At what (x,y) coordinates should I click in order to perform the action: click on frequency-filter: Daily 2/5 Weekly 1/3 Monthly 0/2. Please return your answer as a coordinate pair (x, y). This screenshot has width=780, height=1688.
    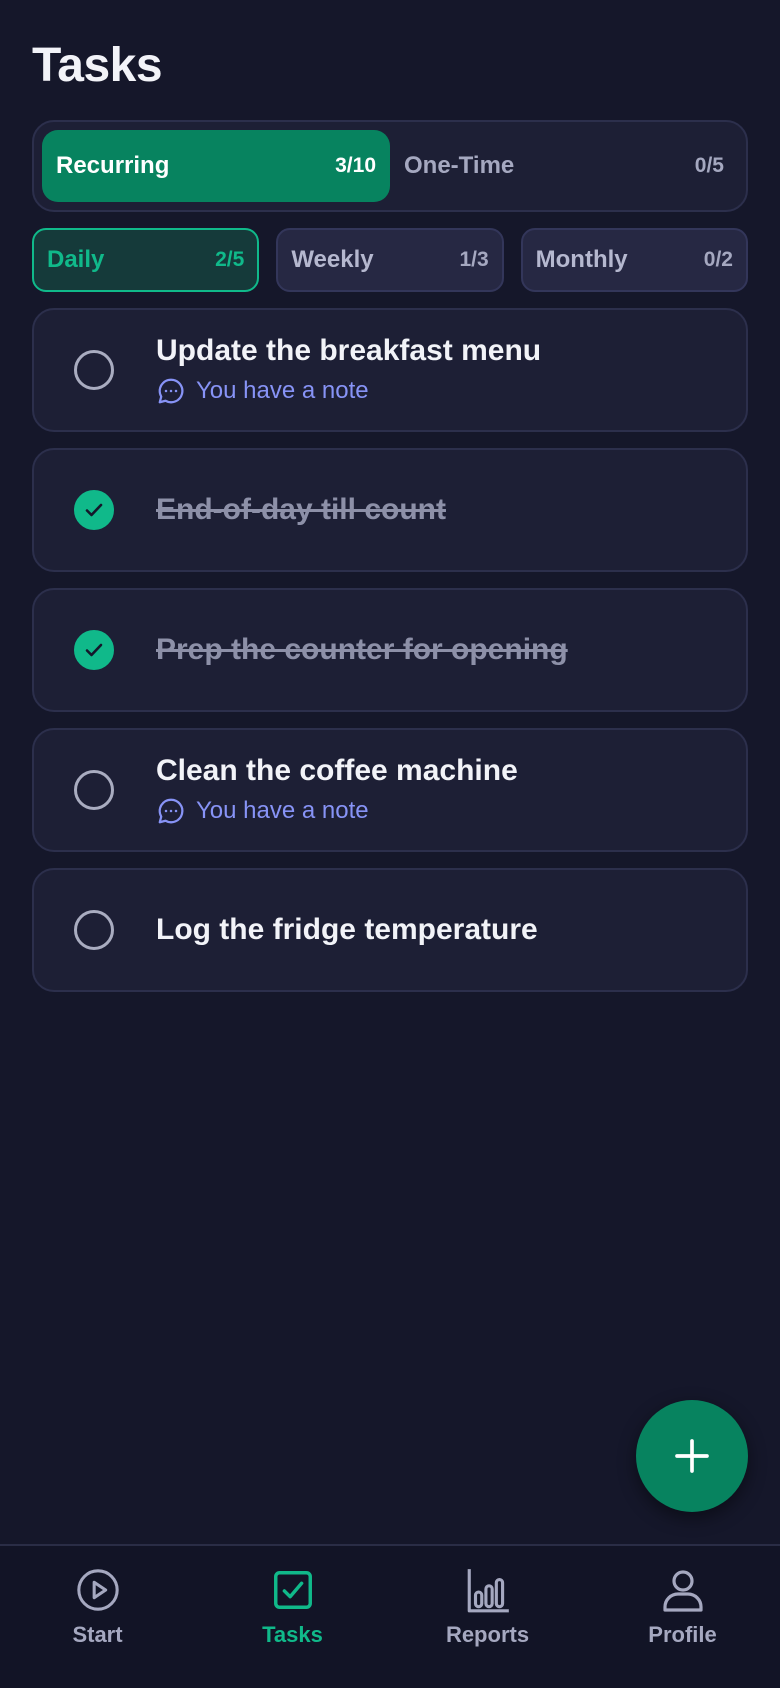
    Looking at the image, I should click on (390, 260).